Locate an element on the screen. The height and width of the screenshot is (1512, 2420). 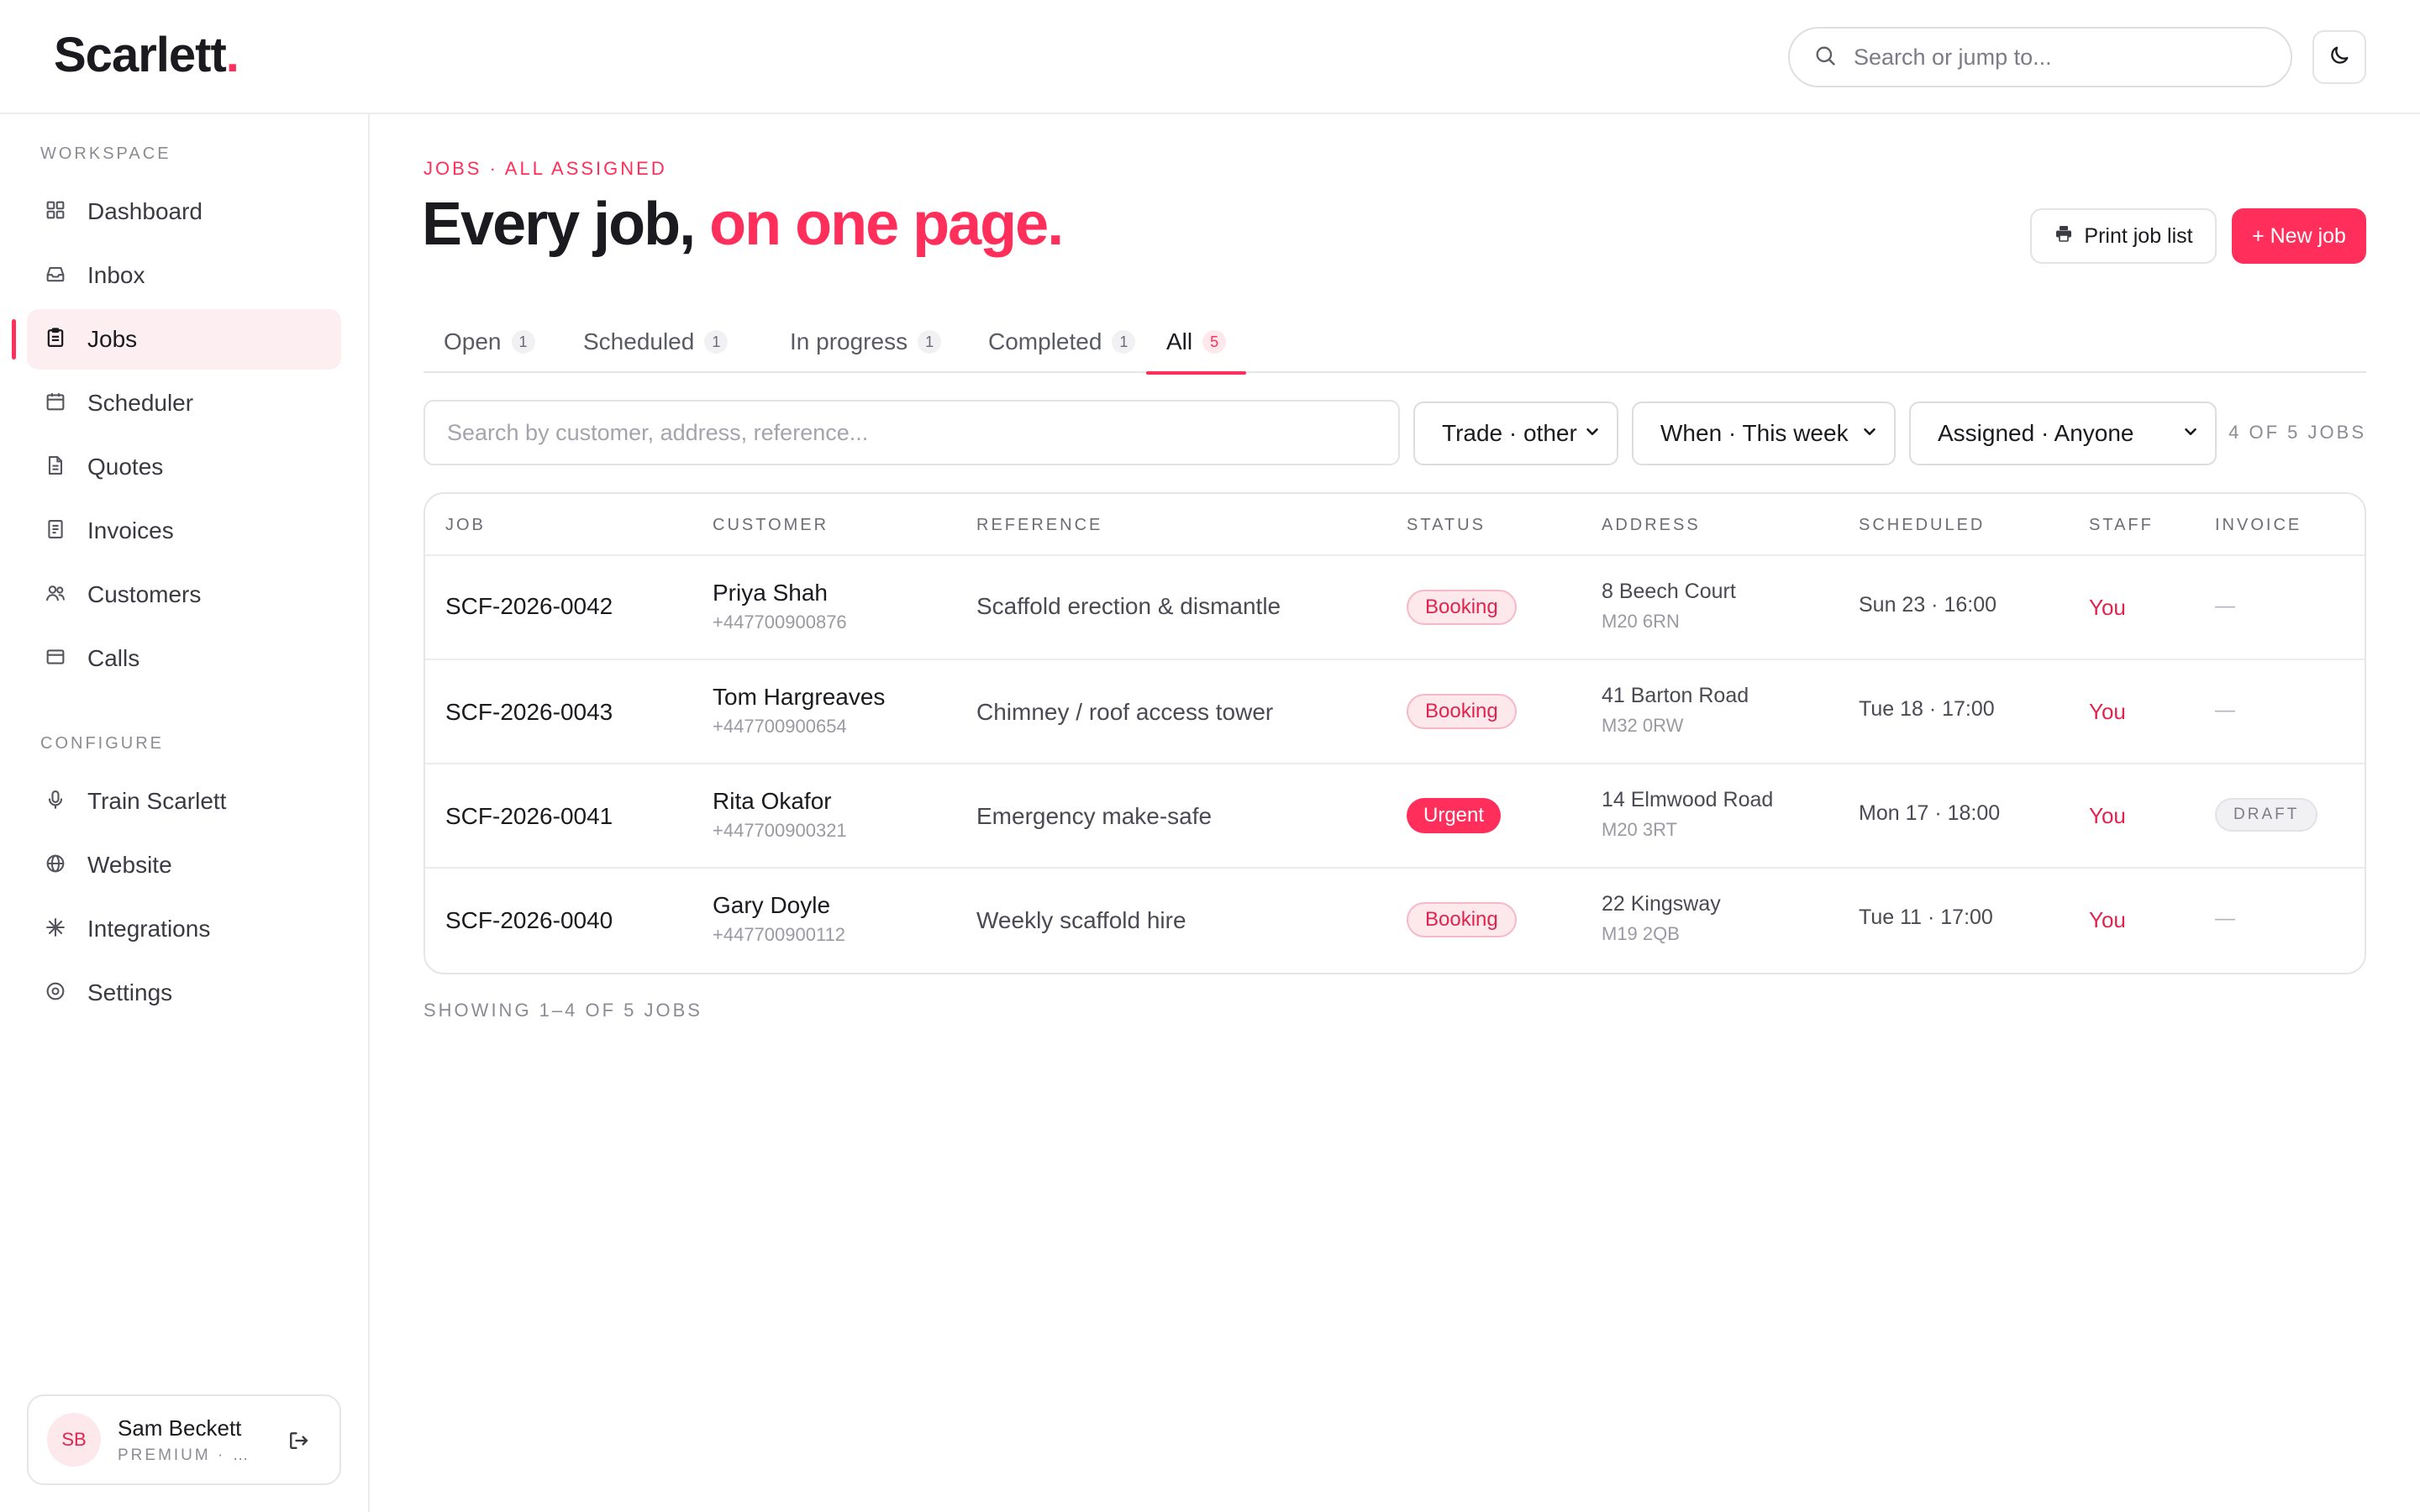
tab-all: All 5 is located at coordinates (1196, 343).